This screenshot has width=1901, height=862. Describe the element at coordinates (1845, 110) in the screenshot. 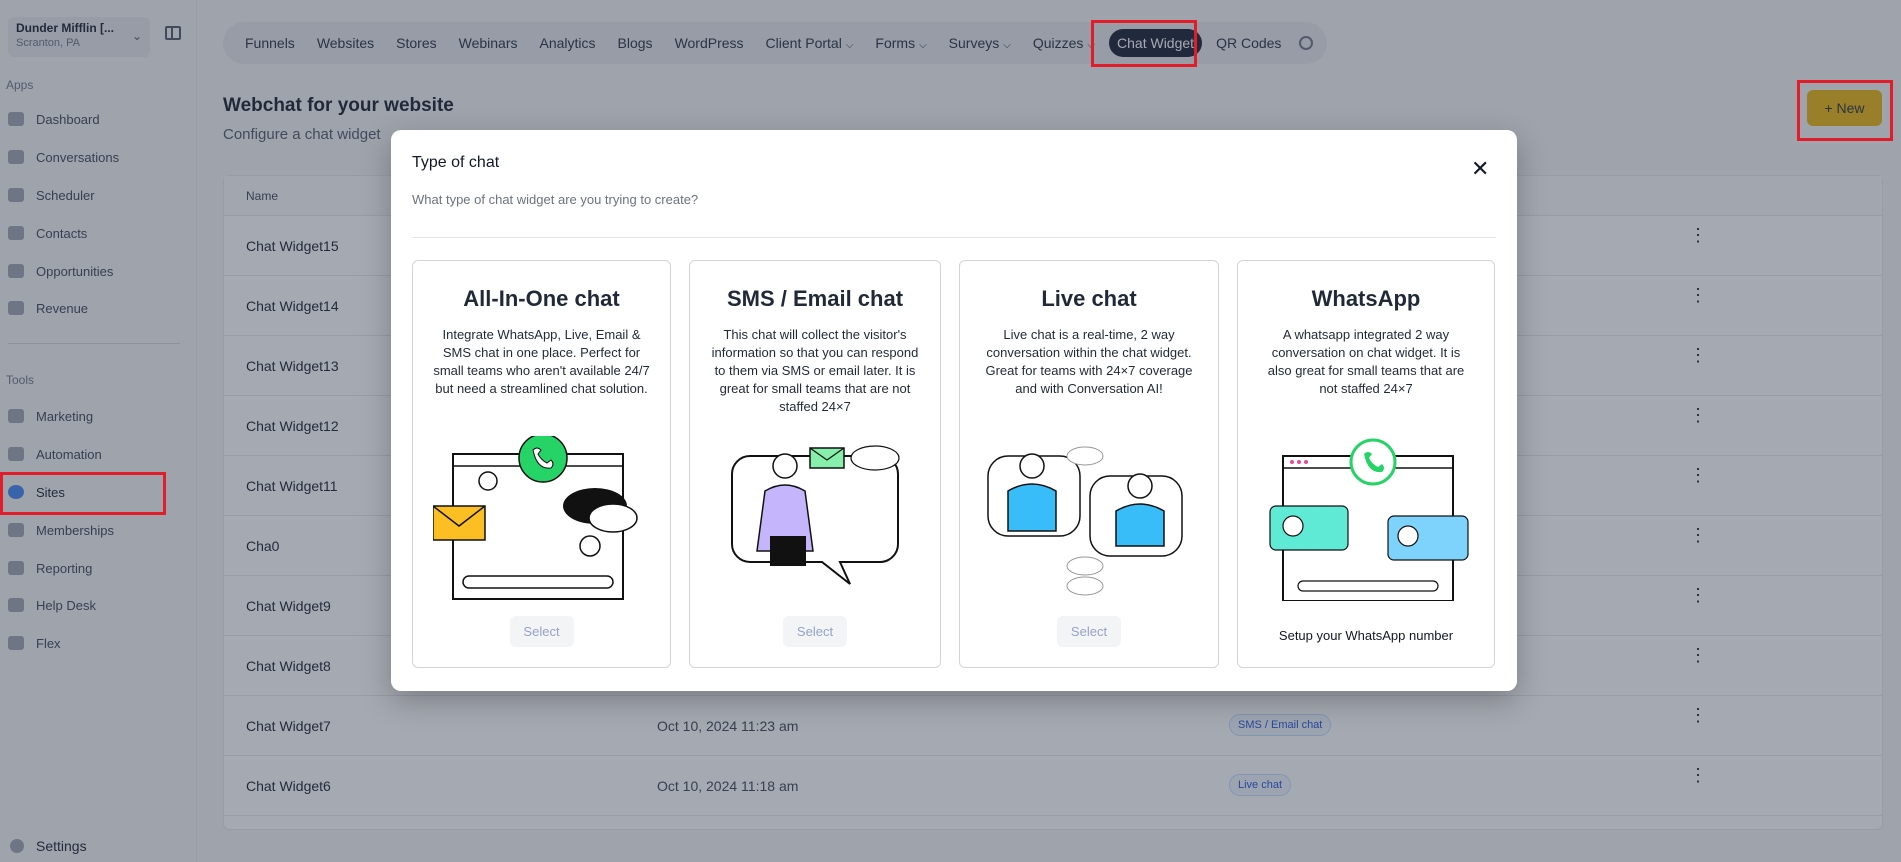

I see `highlight-box-new-button` at that location.